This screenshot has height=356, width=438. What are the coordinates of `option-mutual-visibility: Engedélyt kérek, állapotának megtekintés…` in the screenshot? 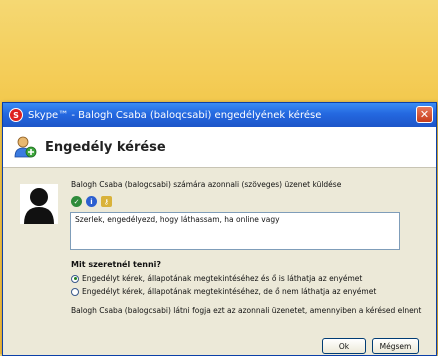 It's located at (216, 278).